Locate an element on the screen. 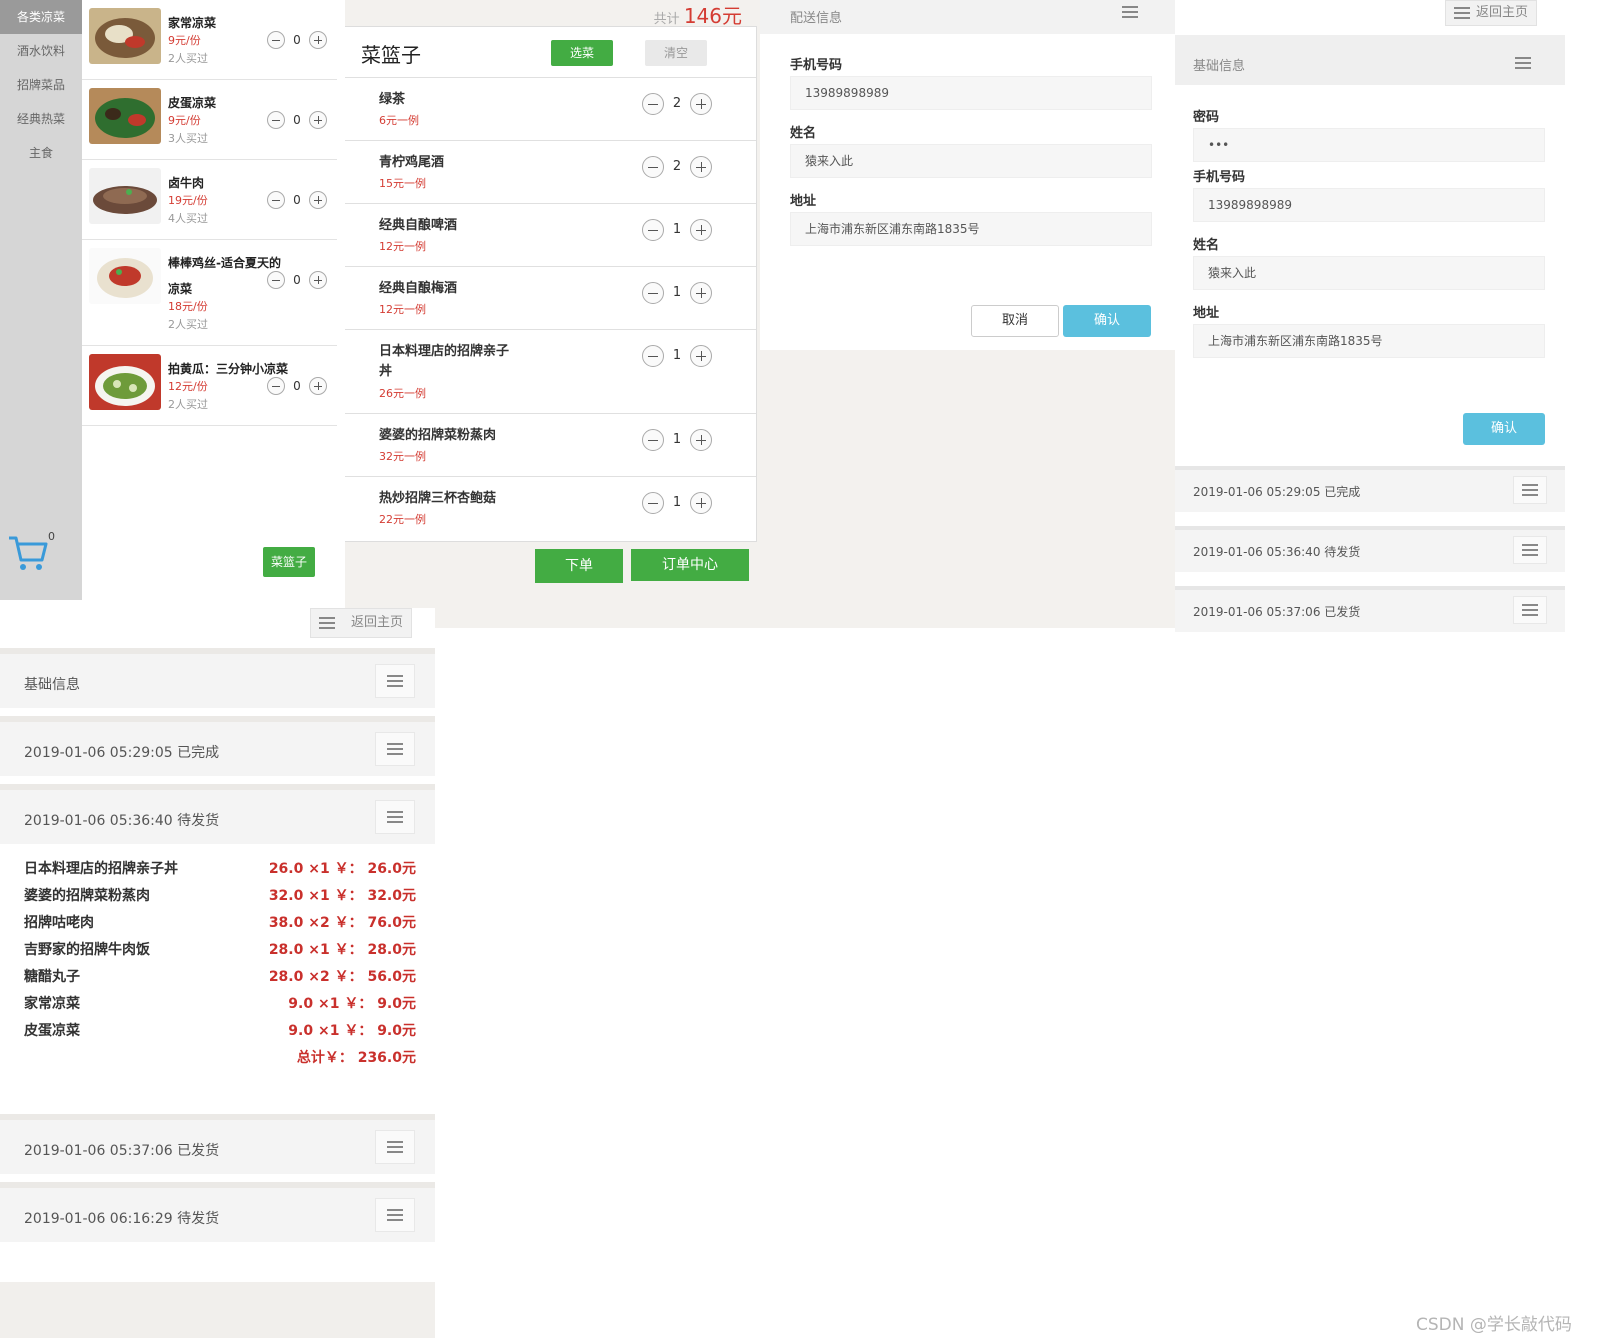  place-order-button: 下单 is located at coordinates (579, 566).